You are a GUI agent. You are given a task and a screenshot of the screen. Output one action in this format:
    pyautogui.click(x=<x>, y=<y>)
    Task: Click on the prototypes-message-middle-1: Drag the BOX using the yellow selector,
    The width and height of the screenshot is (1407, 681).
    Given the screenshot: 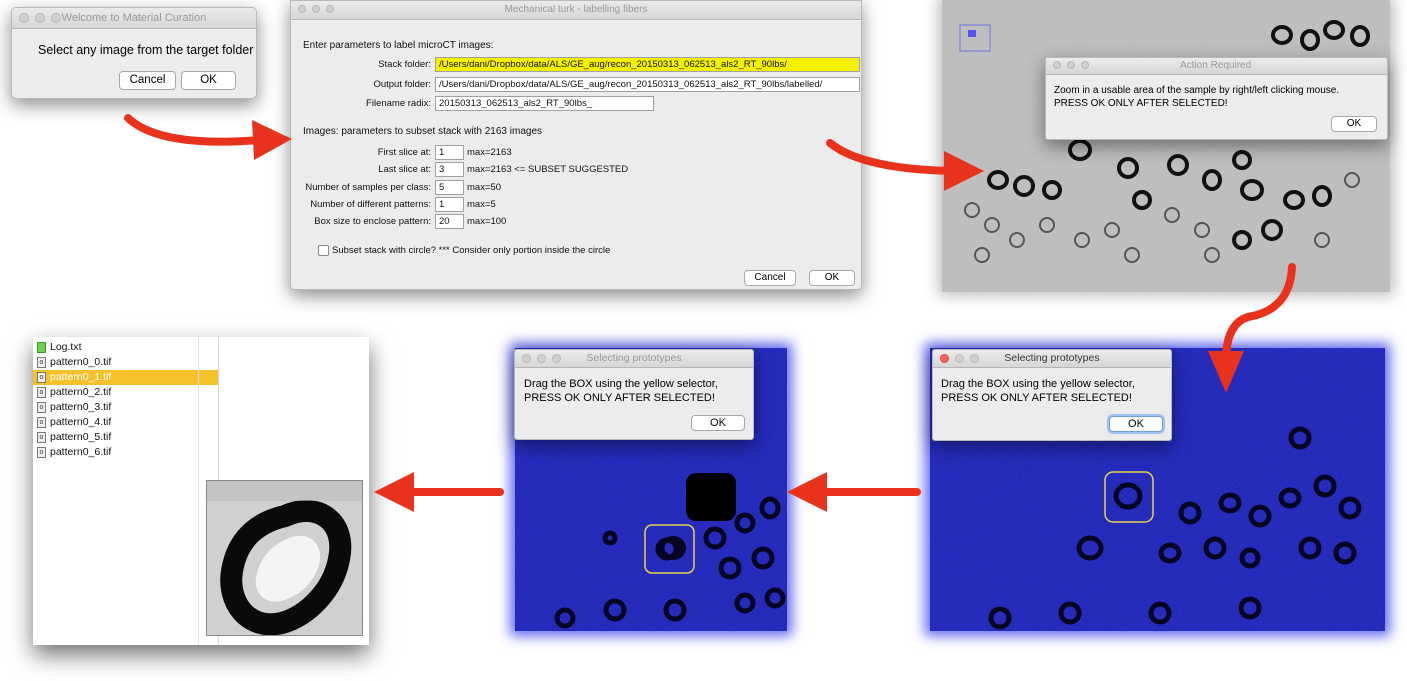 What is the action you would take?
    pyautogui.click(x=621, y=384)
    